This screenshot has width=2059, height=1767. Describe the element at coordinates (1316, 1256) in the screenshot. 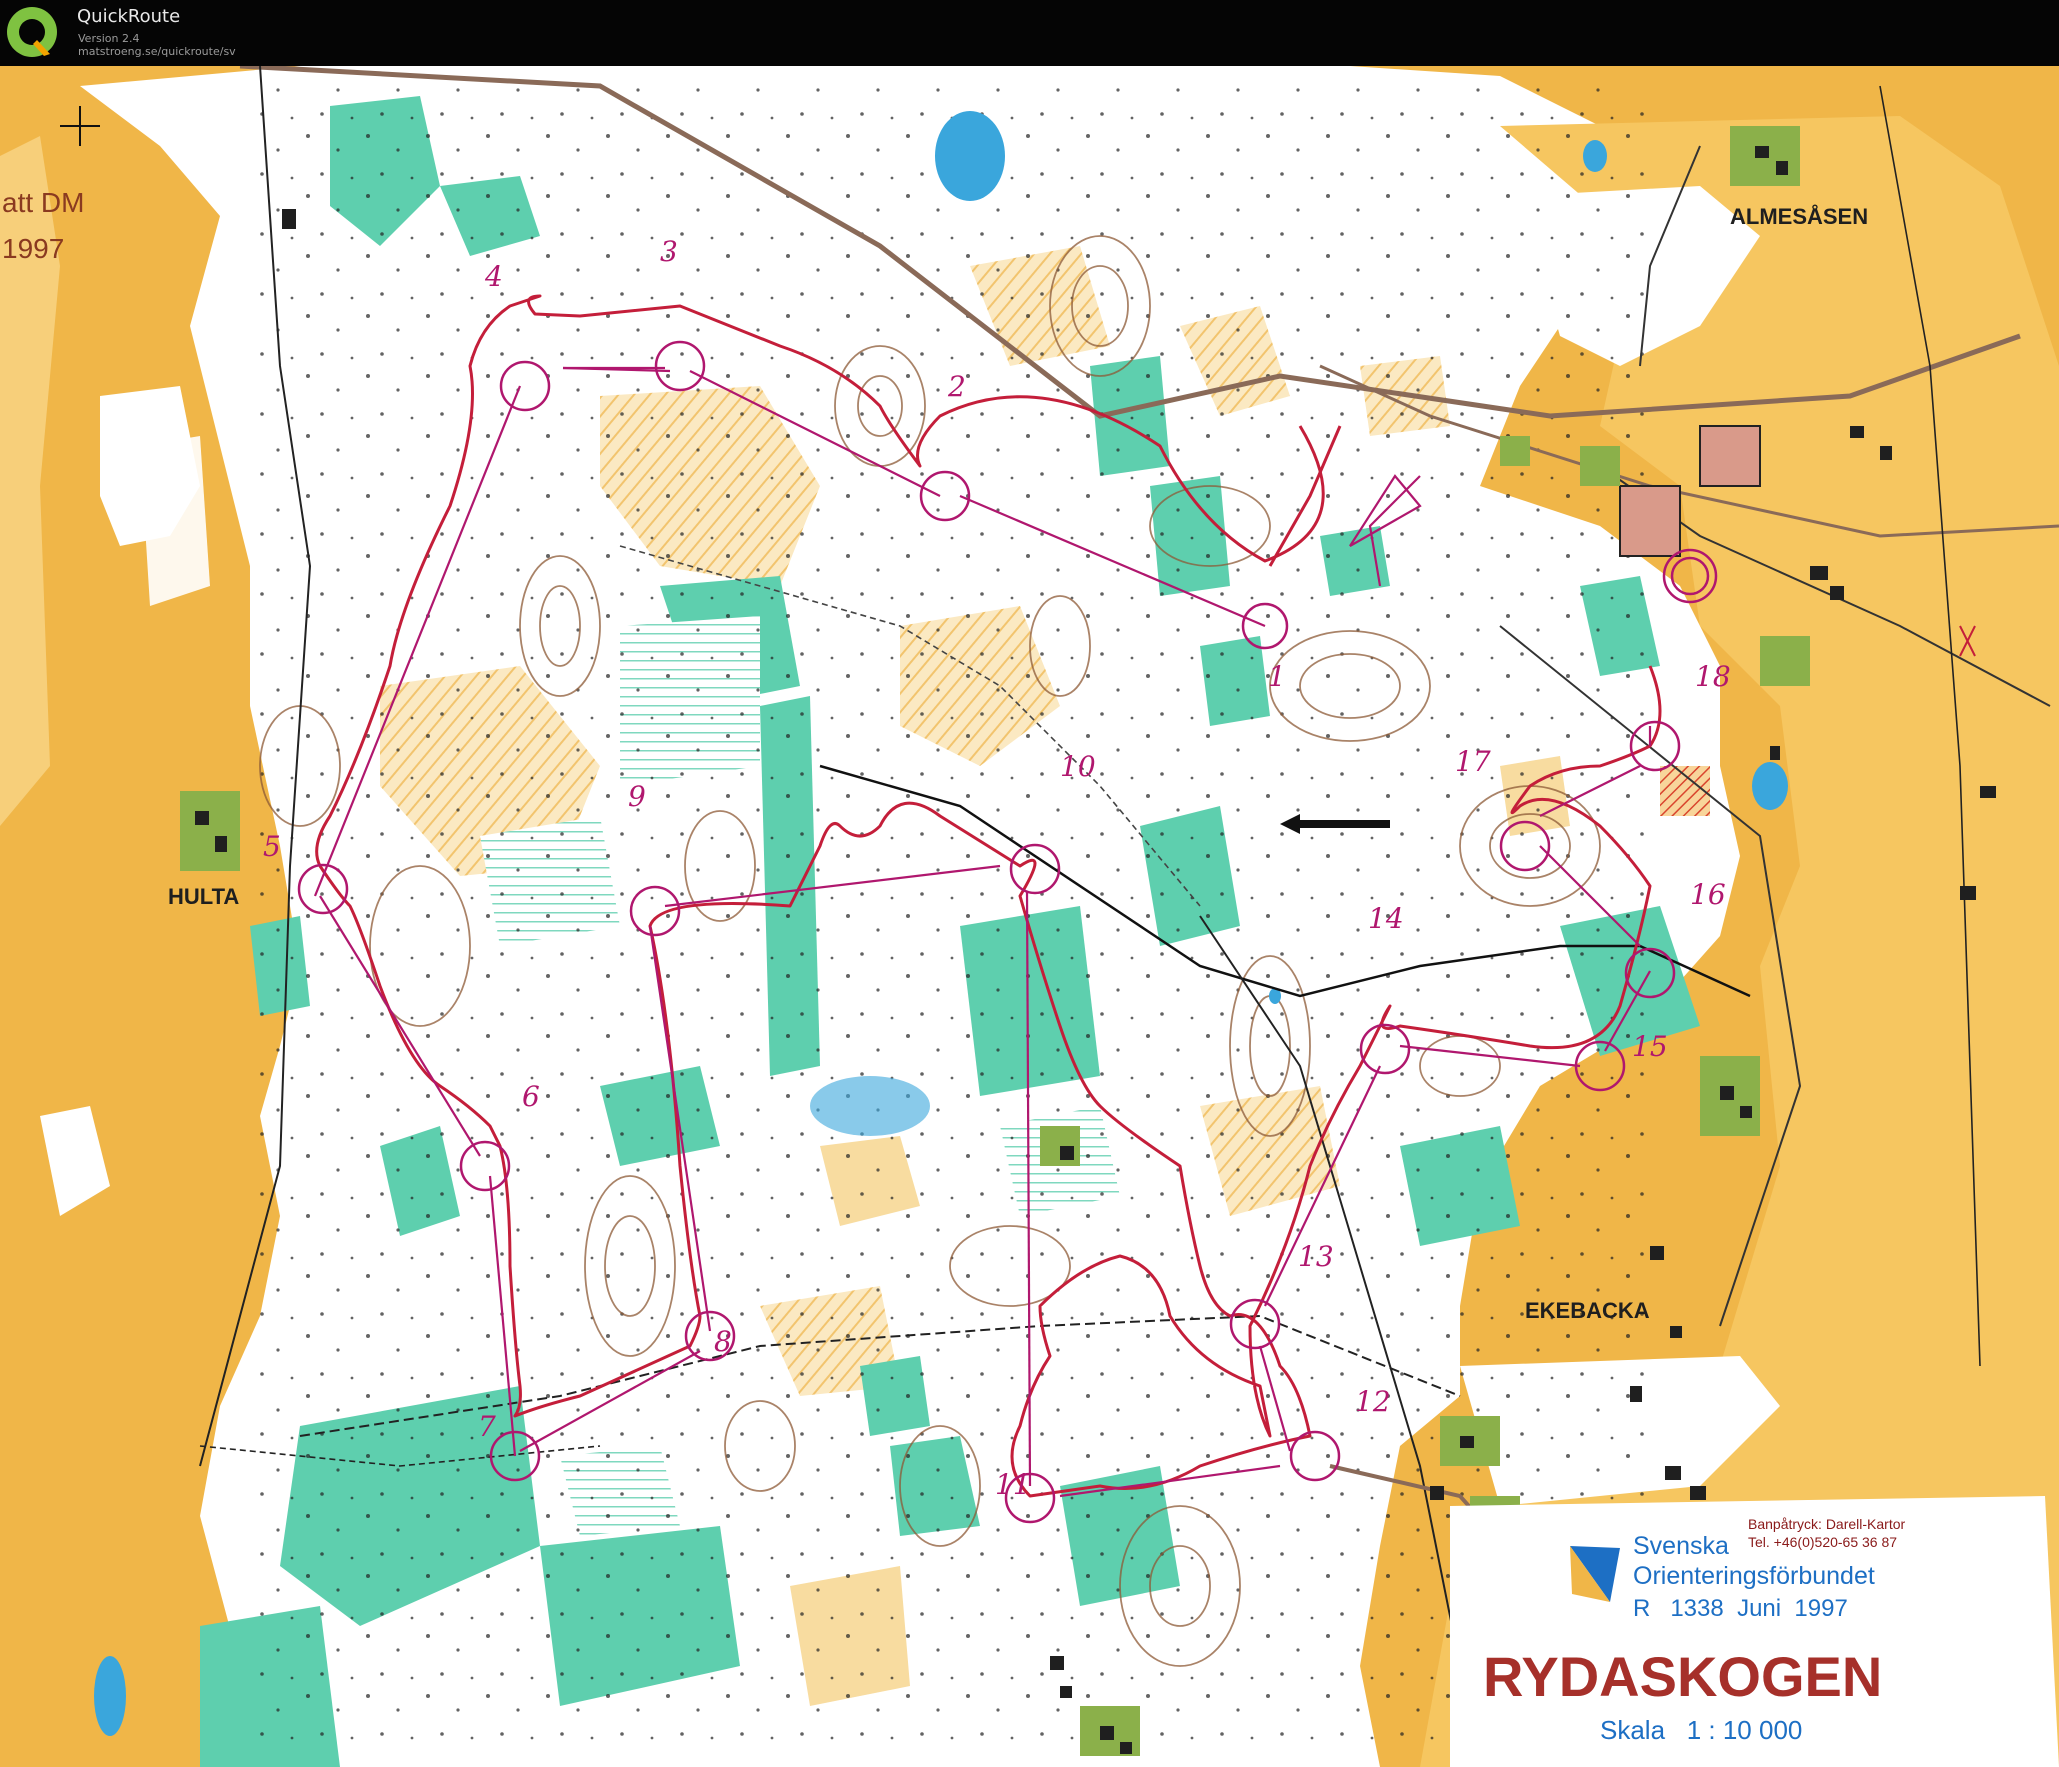

I see `control-number-13: 13` at that location.